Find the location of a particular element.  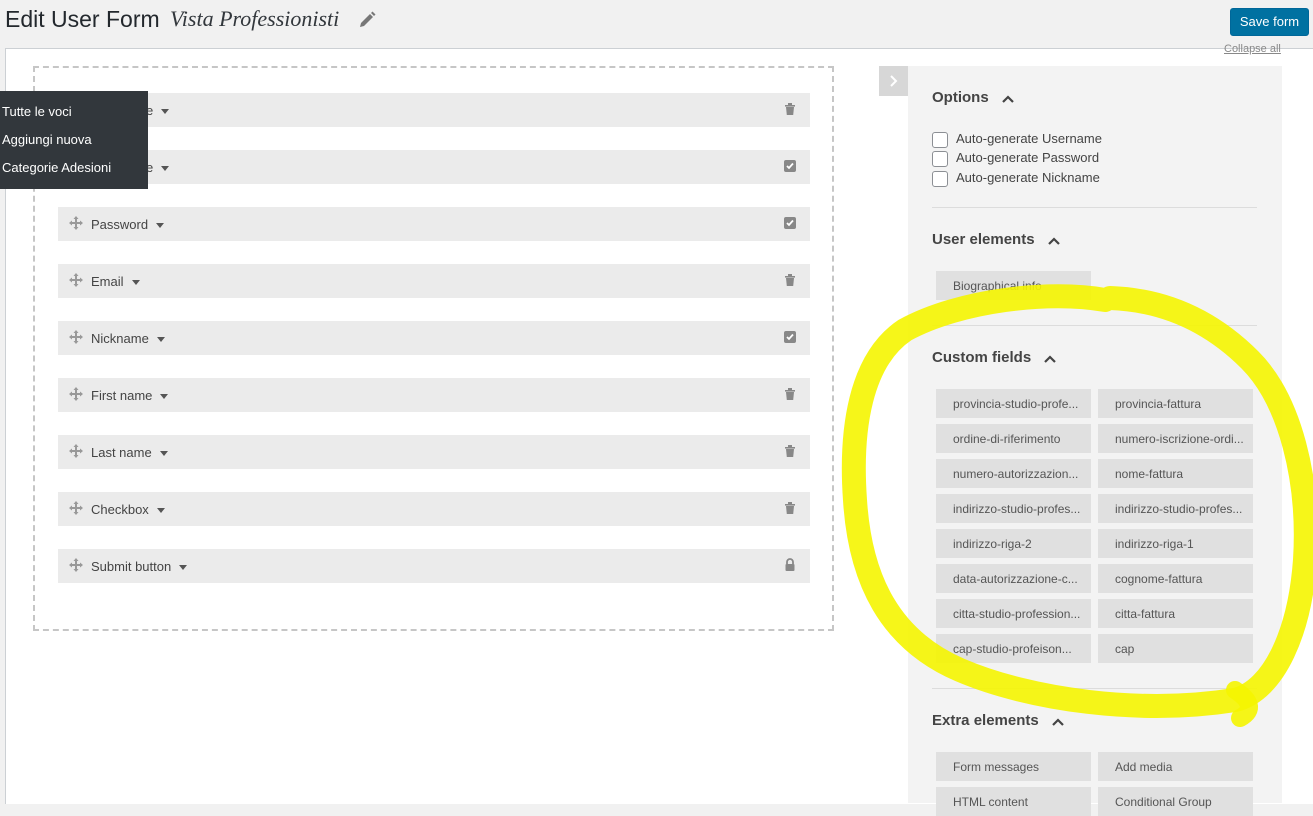

field-label: First name is located at coordinates (130, 395).